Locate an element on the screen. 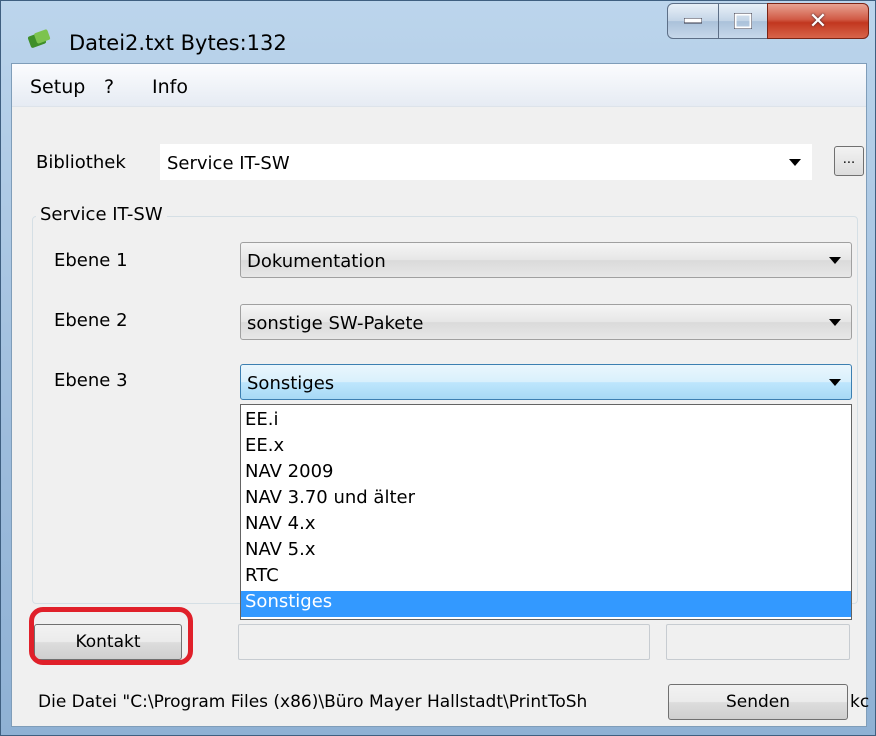 Image resolution: width=876 pixels, height=736 pixels. annotation-highlight is located at coordinates (111, 636).